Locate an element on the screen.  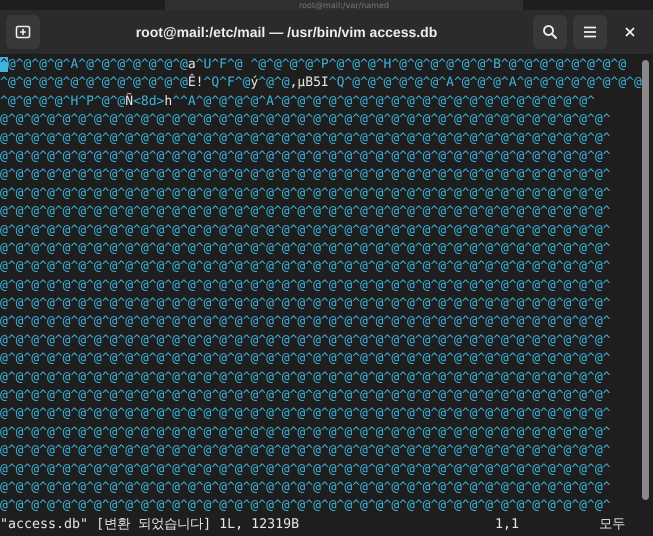
menu-button is located at coordinates (590, 32).